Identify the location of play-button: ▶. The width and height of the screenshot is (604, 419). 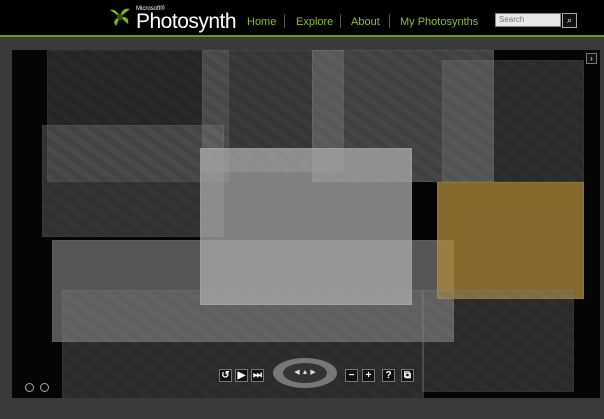
(241, 375).